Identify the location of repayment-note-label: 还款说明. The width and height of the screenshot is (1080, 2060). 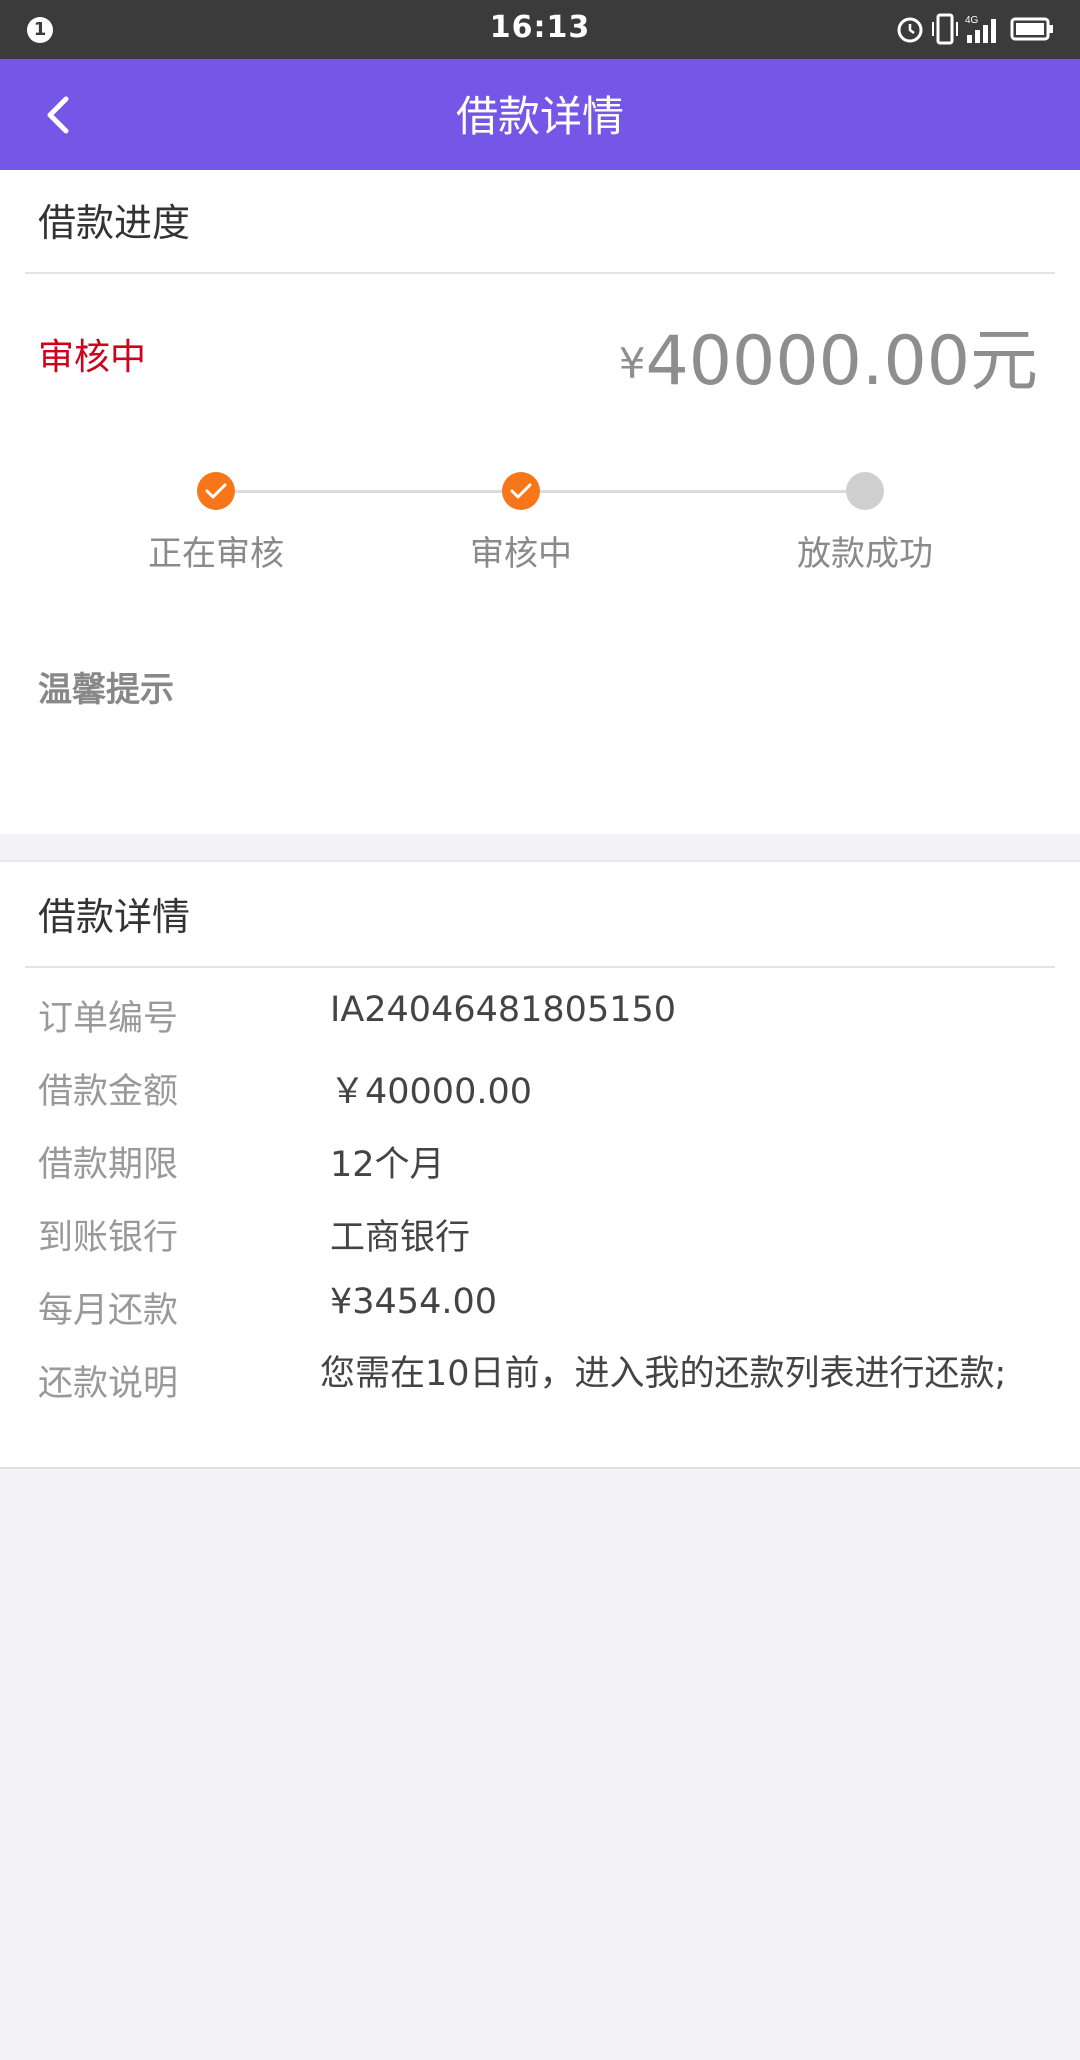
(108, 1384).